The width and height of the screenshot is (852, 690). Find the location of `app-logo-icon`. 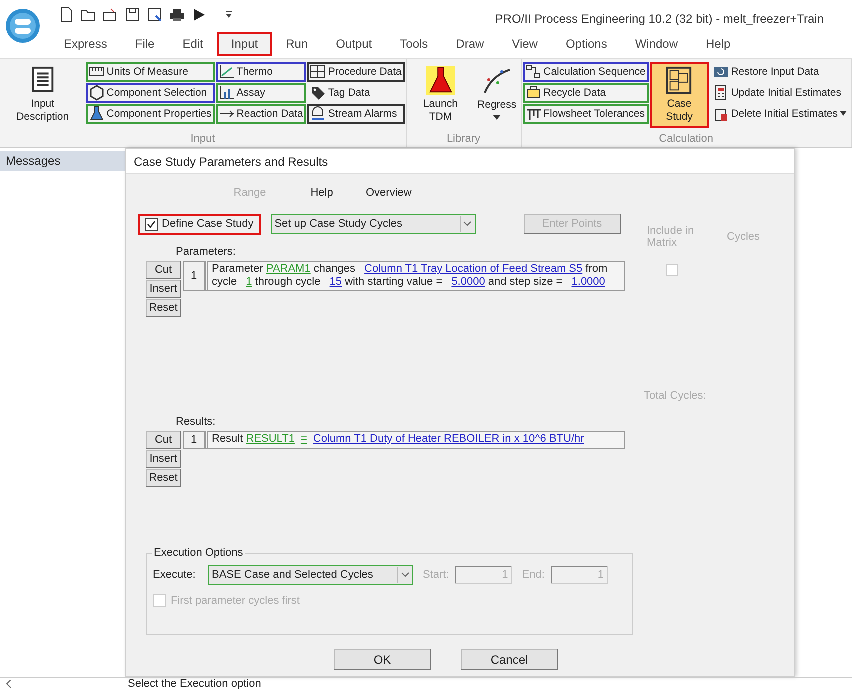

app-logo-icon is located at coordinates (23, 26).